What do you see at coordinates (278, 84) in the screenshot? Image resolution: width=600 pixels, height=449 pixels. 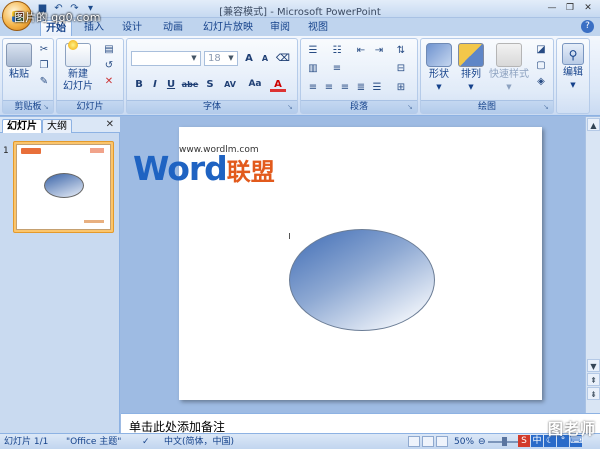 I see `font-color-icon: A` at bounding box center [278, 84].